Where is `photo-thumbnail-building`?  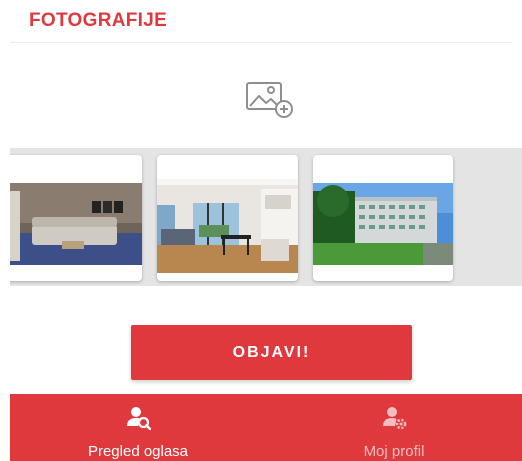
photo-thumbnail-building is located at coordinates (383, 218).